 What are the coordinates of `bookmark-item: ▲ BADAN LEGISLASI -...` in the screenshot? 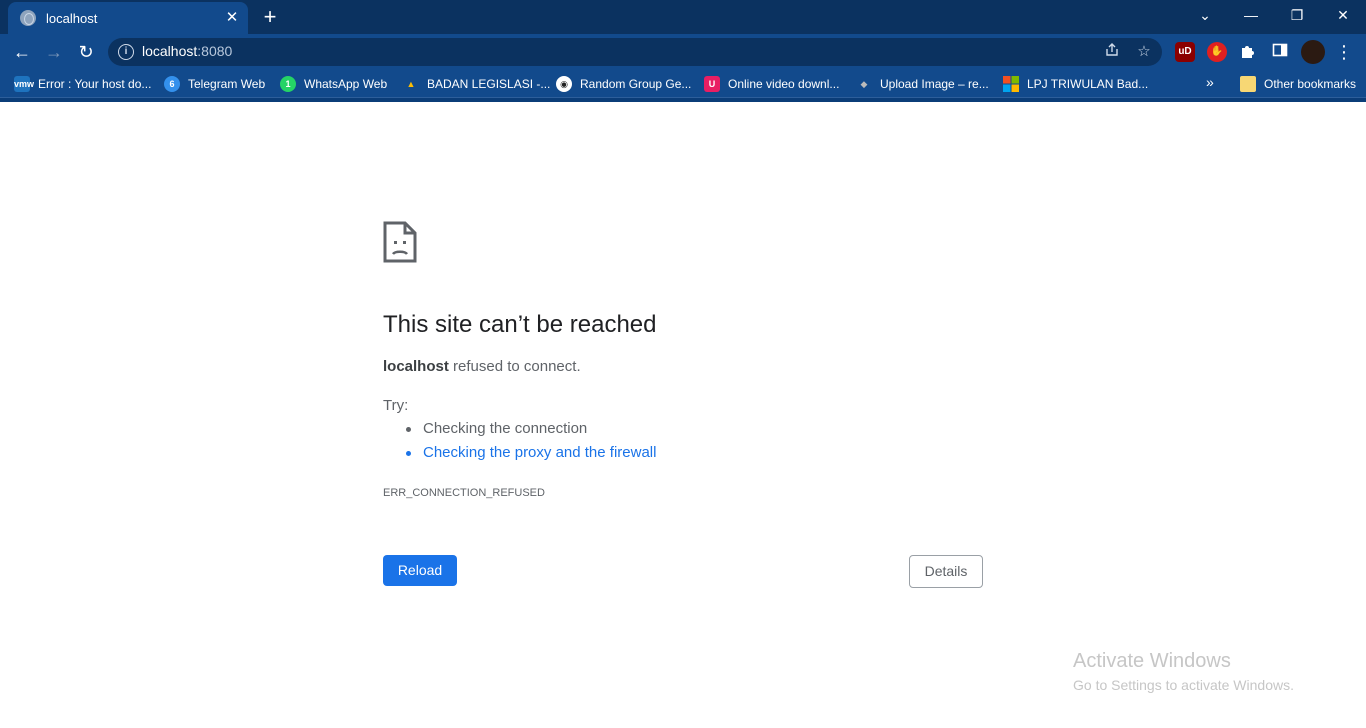 It's located at (477, 84).